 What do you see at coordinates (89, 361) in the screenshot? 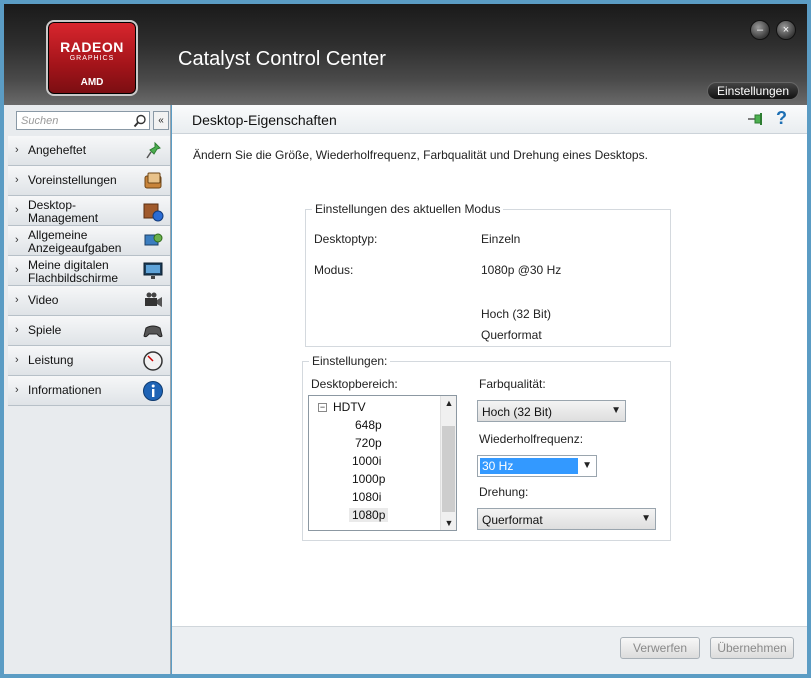
I see `sidebar-item-leistung: › Leistung` at bounding box center [89, 361].